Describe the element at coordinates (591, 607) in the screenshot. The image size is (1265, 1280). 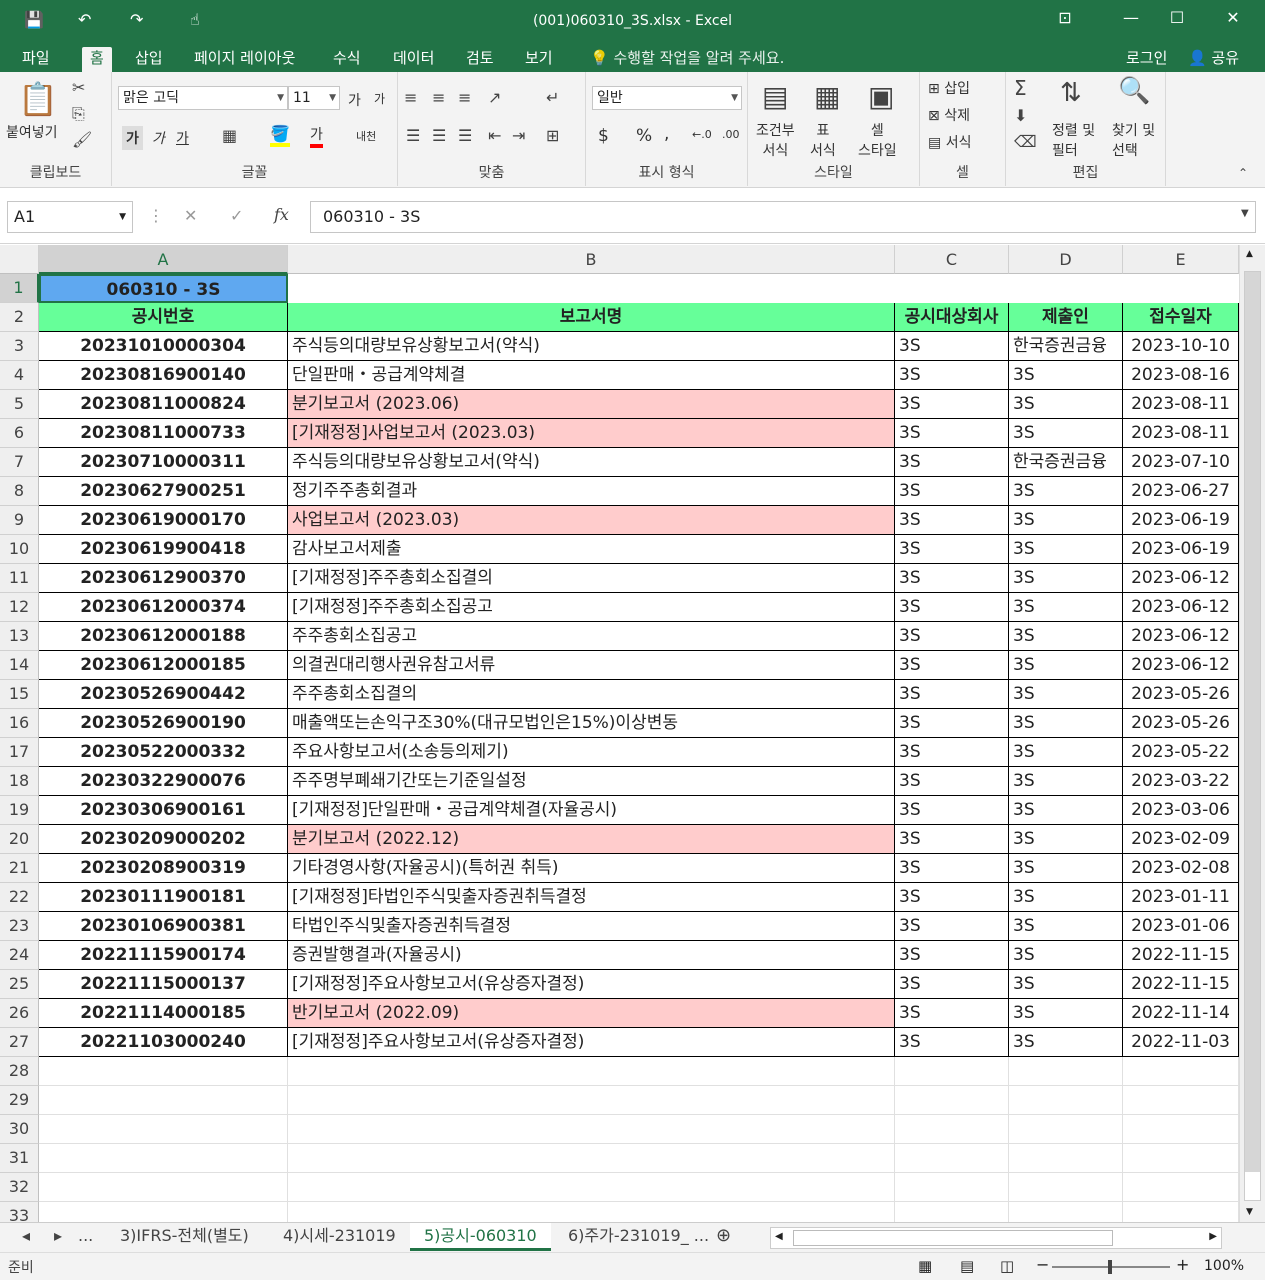
I see `cell-name: [기재정정]주주총회소집공고` at that location.